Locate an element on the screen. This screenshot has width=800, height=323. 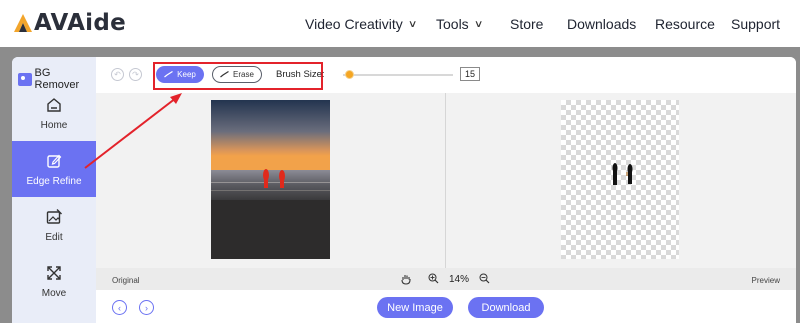
previous-button: ‹ is located at coordinates (119, 307).